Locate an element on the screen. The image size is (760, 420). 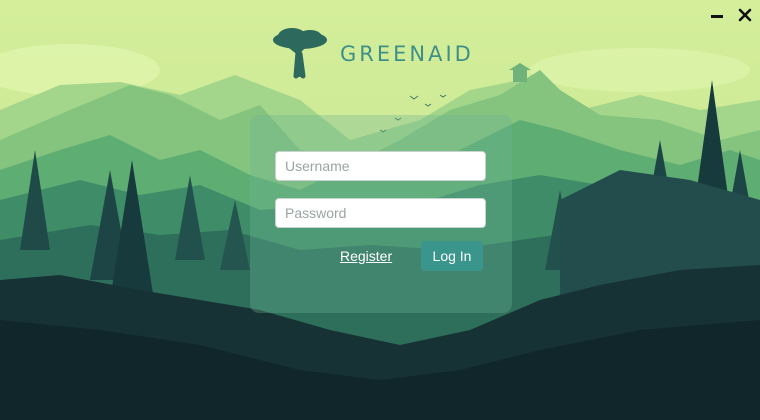
tree-icon is located at coordinates (300, 53).